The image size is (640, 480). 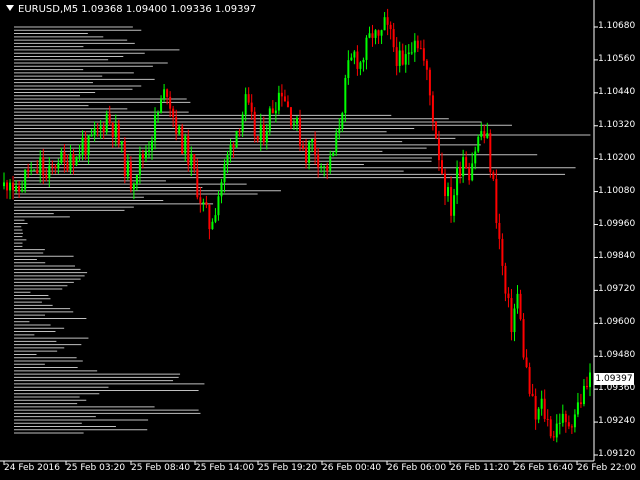 I want to click on y-tick-label: 1.10200, so click(x=617, y=157).